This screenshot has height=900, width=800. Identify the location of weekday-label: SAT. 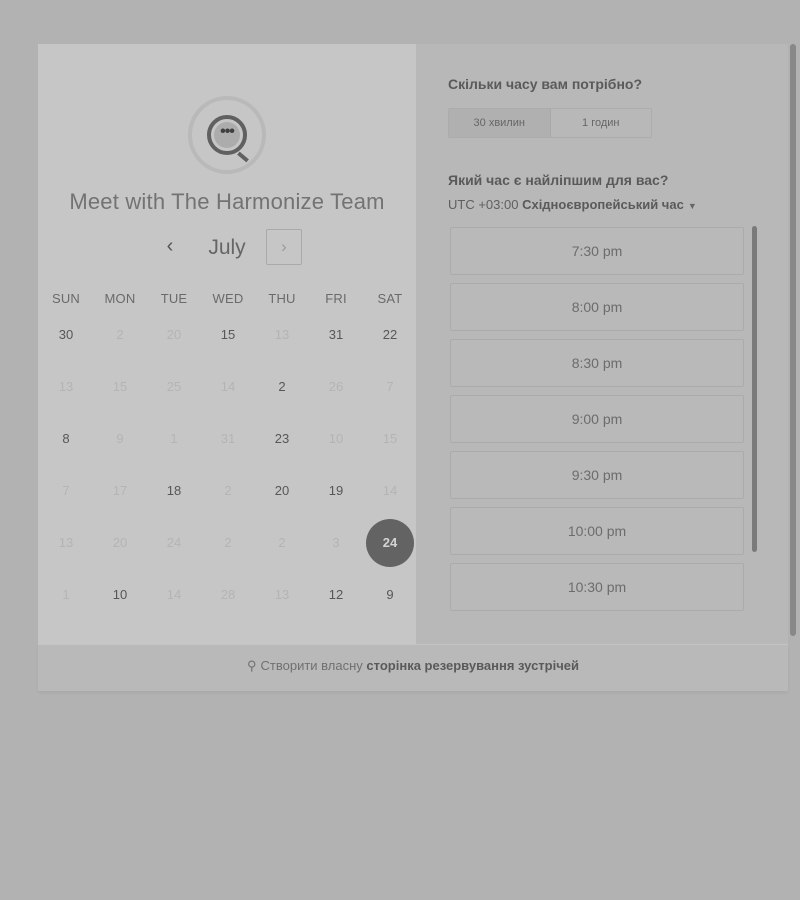
(390, 298).